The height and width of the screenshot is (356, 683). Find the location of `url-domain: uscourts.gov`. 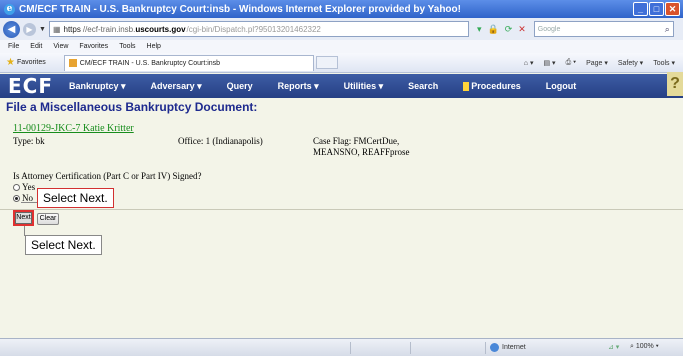

url-domain: uscourts.gov is located at coordinates (160, 29).